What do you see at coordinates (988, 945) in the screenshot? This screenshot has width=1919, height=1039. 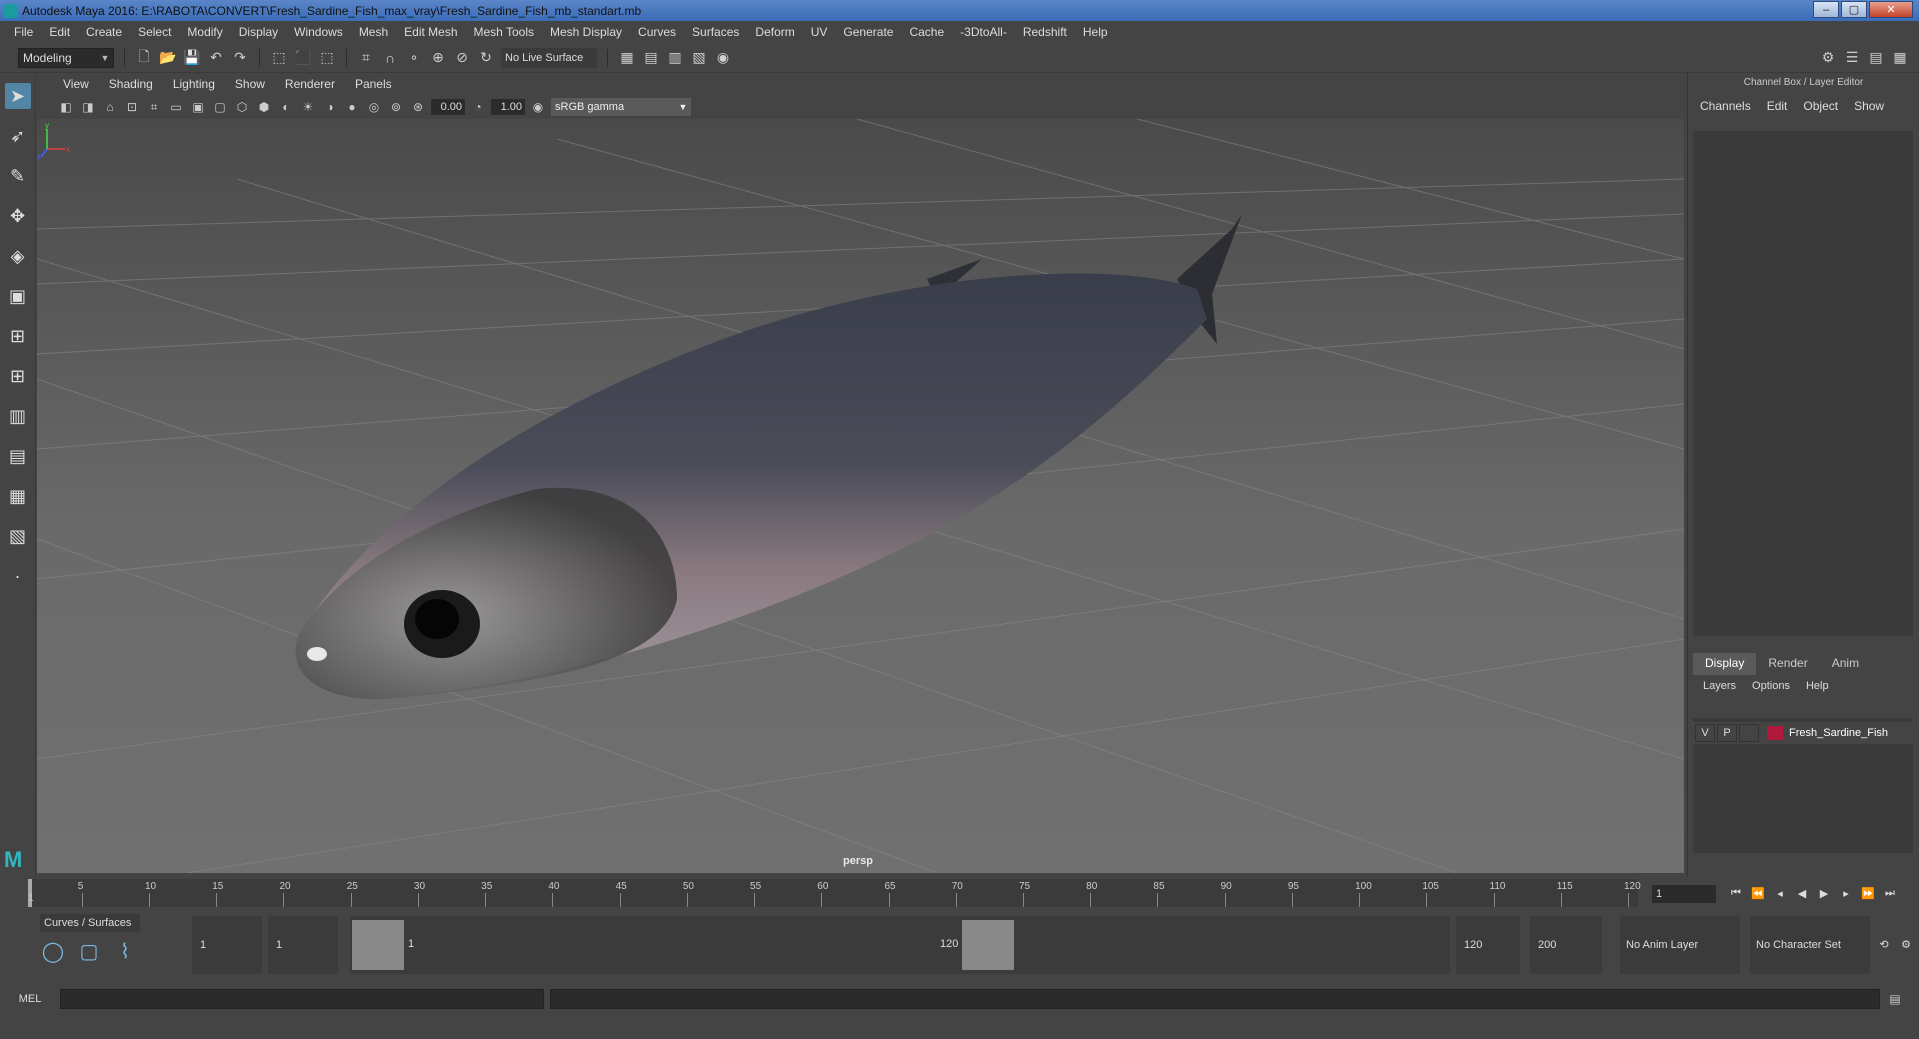 I see `range-end-handle` at bounding box center [988, 945].